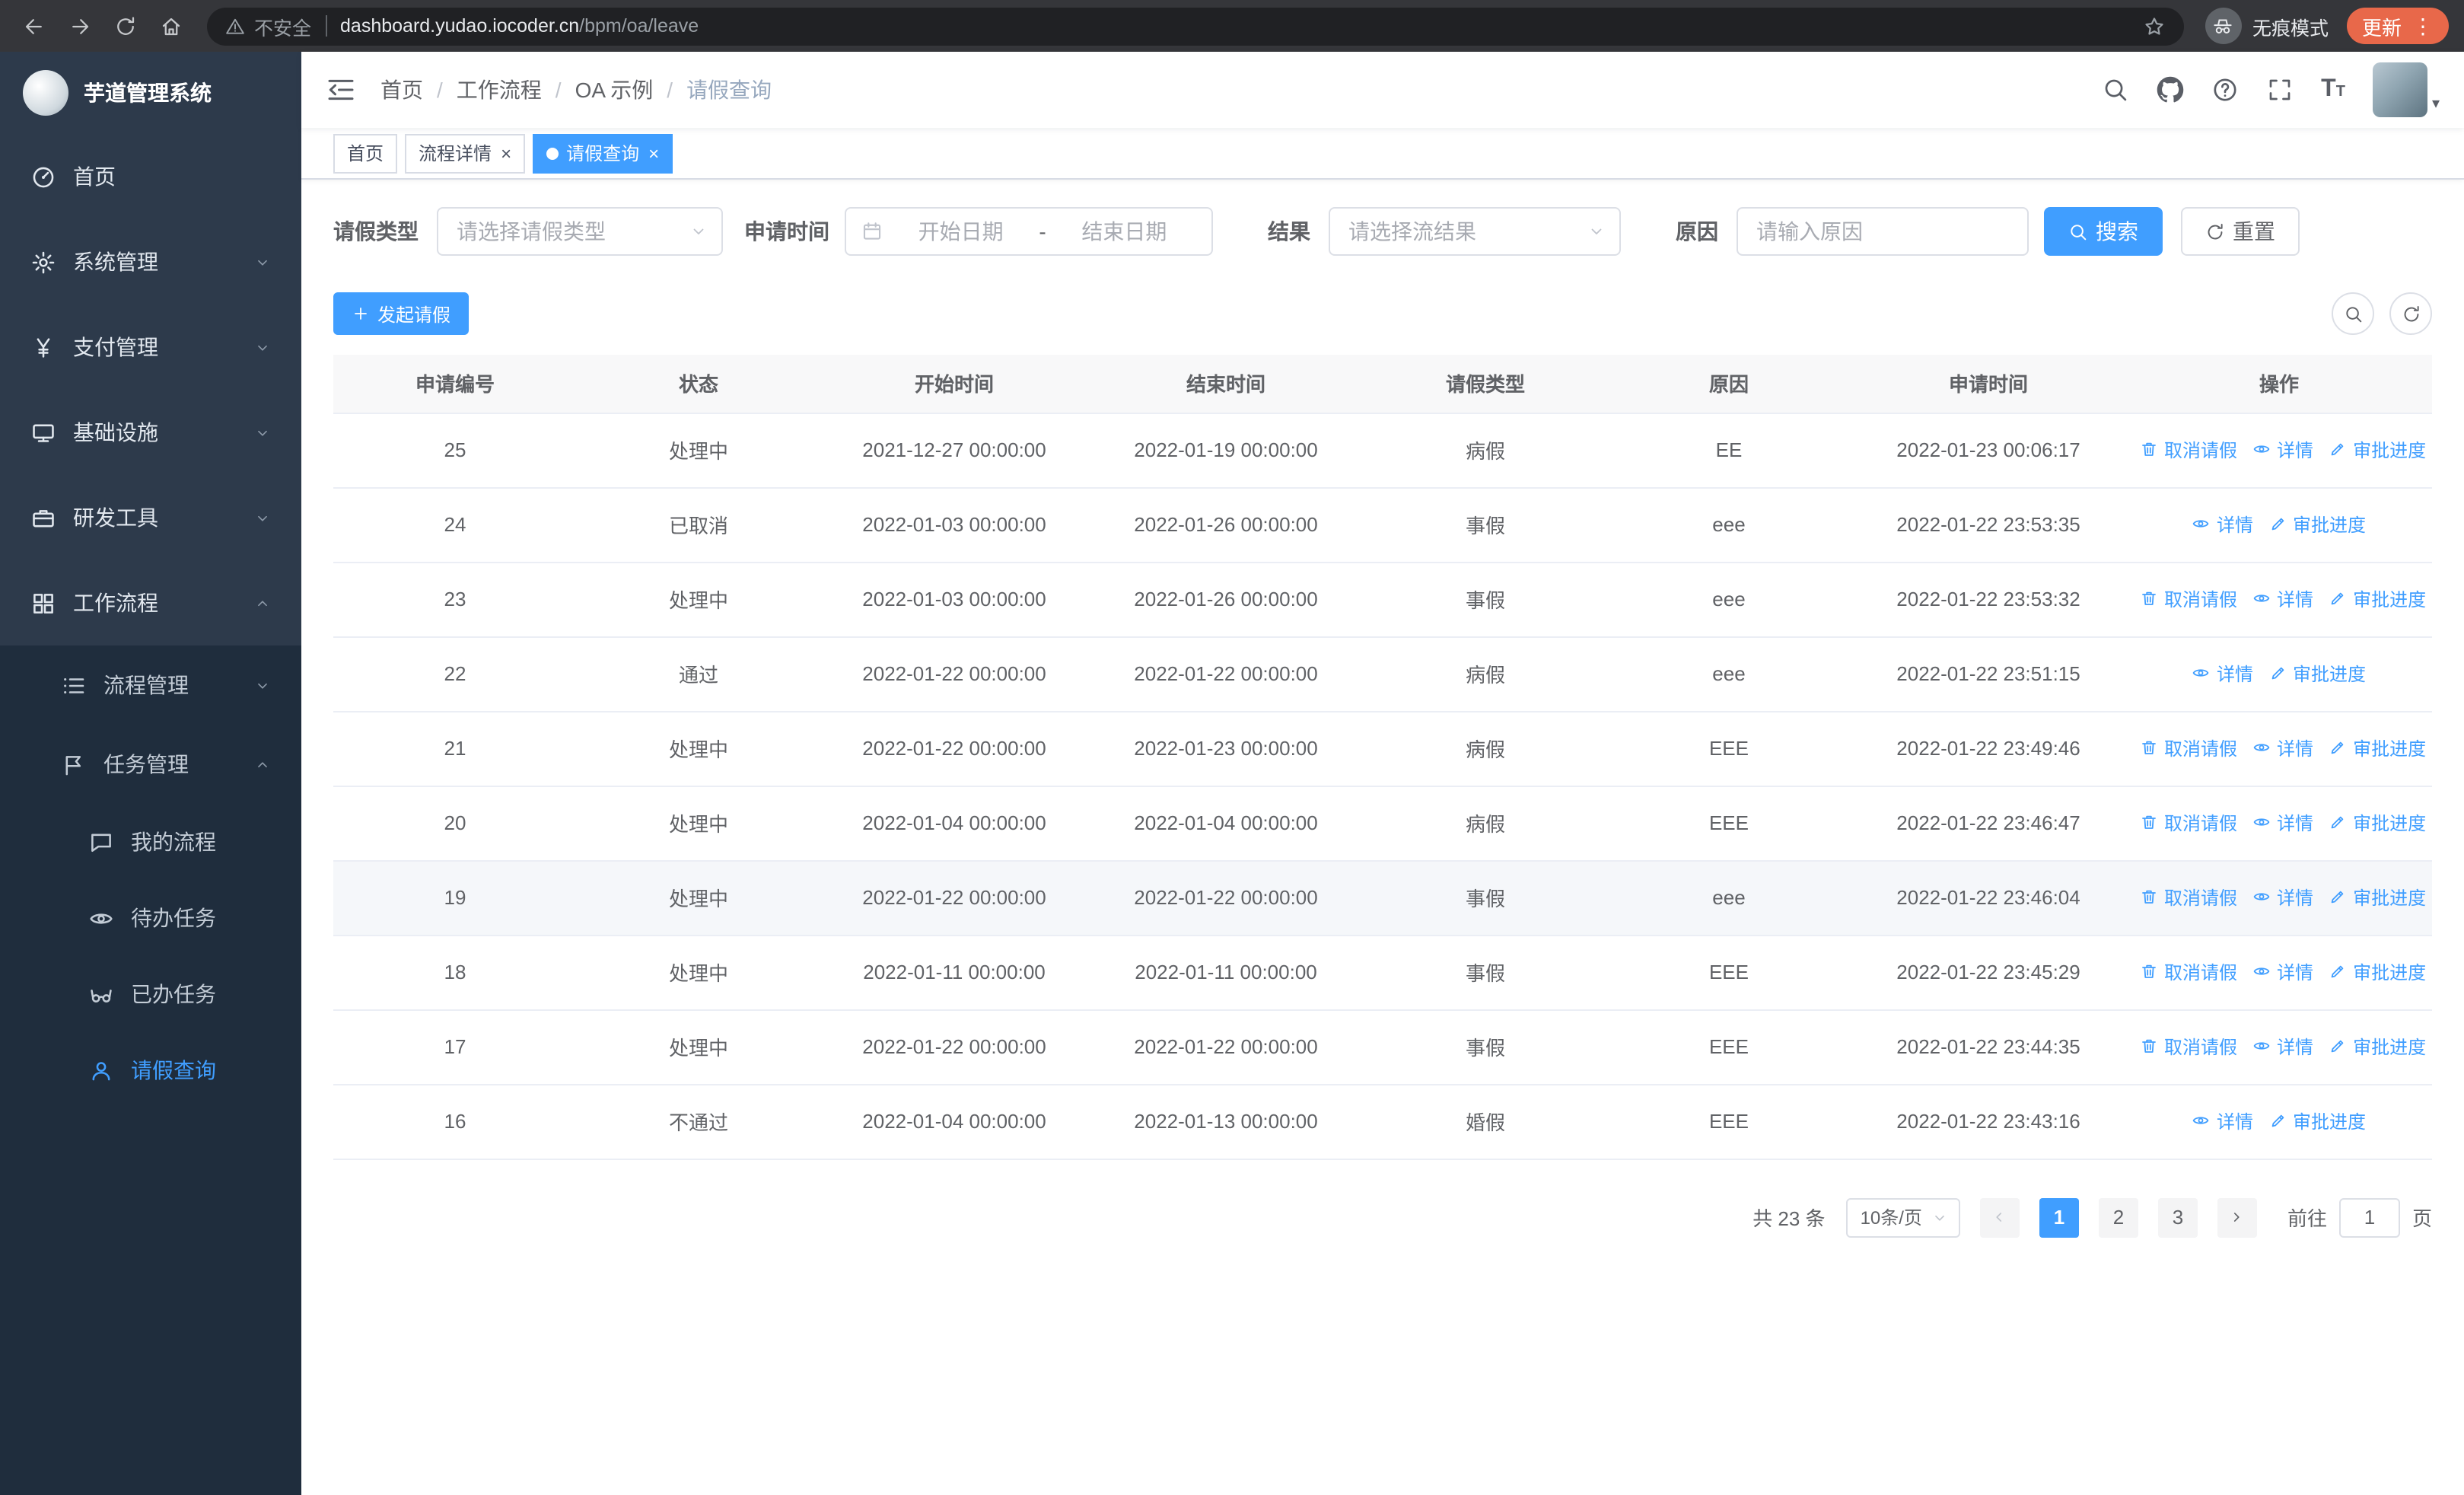 The height and width of the screenshot is (1495, 2464). I want to click on apply-time-range-picker: 开始日期 - 结束日期, so click(1029, 231).